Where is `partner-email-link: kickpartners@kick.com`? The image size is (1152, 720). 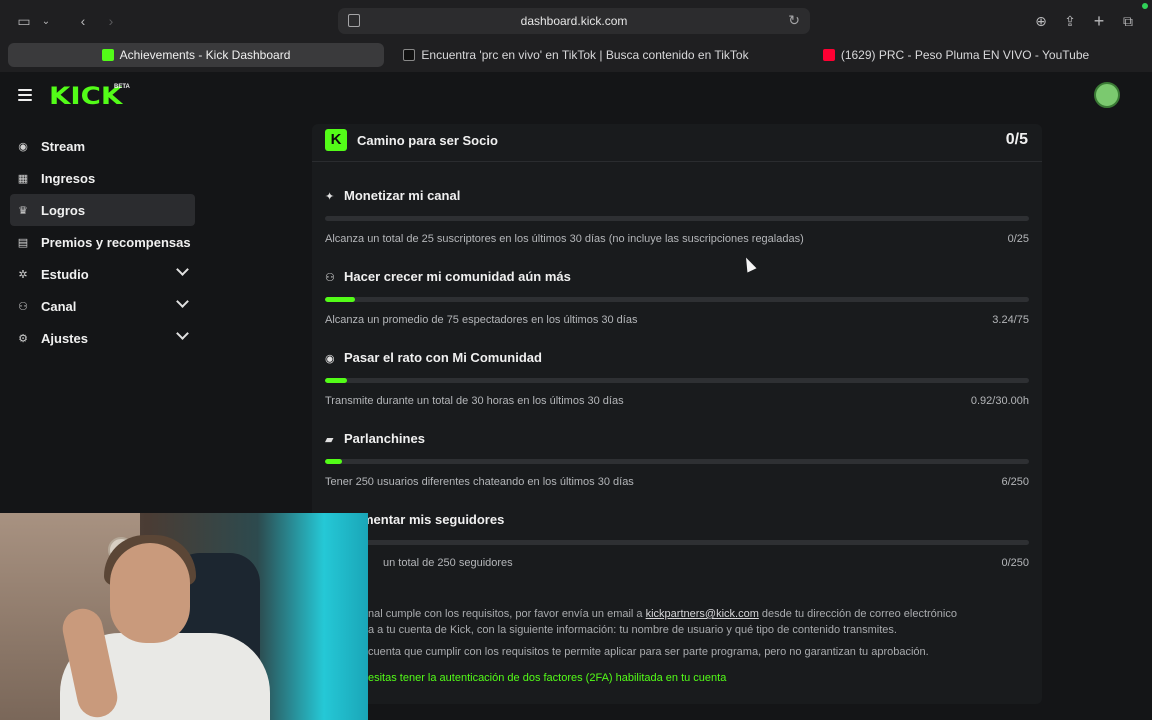
partner-email-link: kickpartners@kick.com is located at coordinates (702, 614).